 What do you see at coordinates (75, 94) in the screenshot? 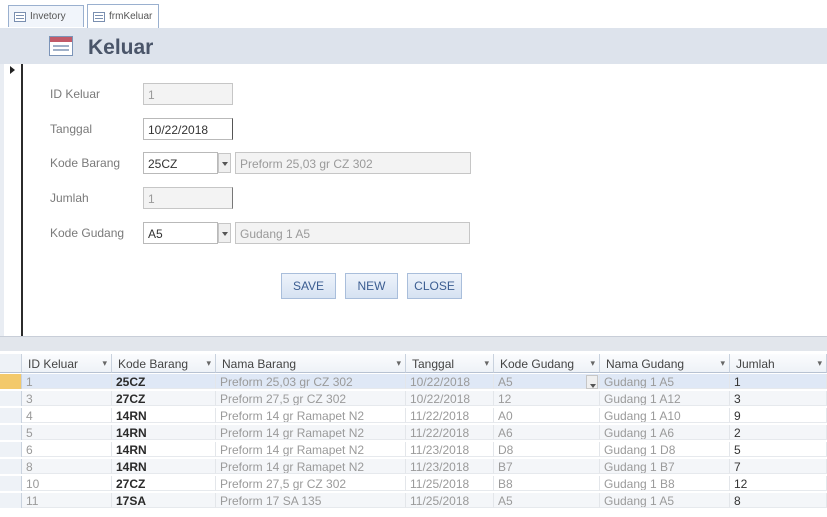
I see `id-keluar-label: ID Keluar` at bounding box center [75, 94].